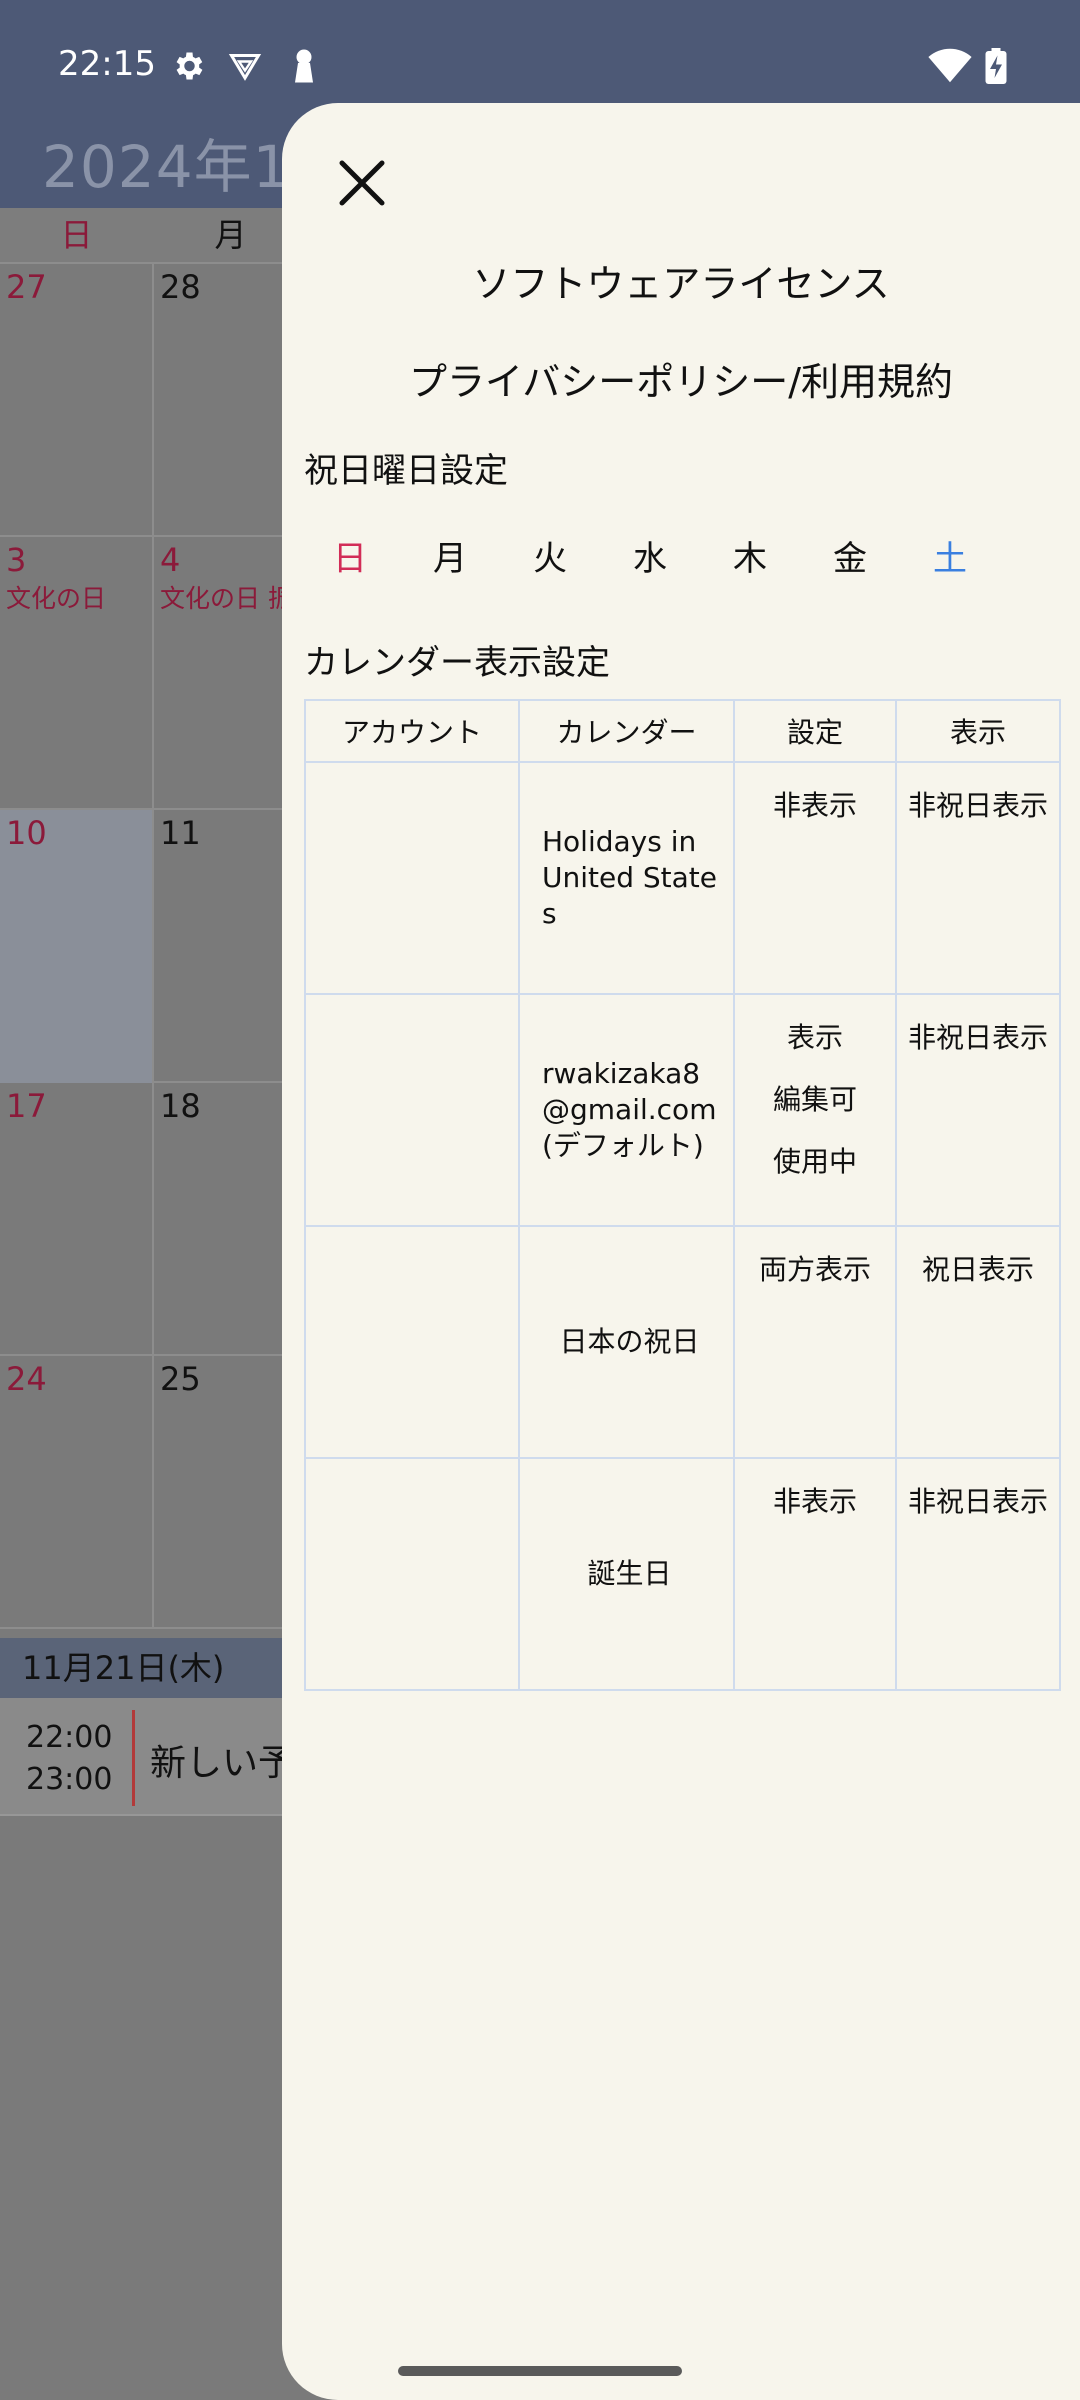 The image size is (1080, 2400). I want to click on holiday-label: 文化の日, so click(56, 598).